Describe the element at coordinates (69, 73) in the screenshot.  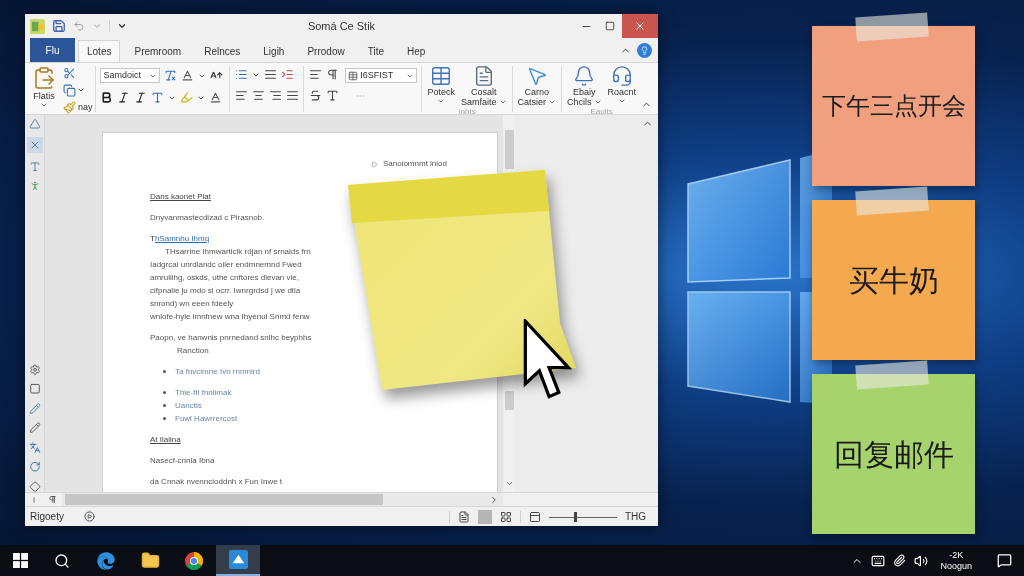
I see `scissors-icon` at that location.